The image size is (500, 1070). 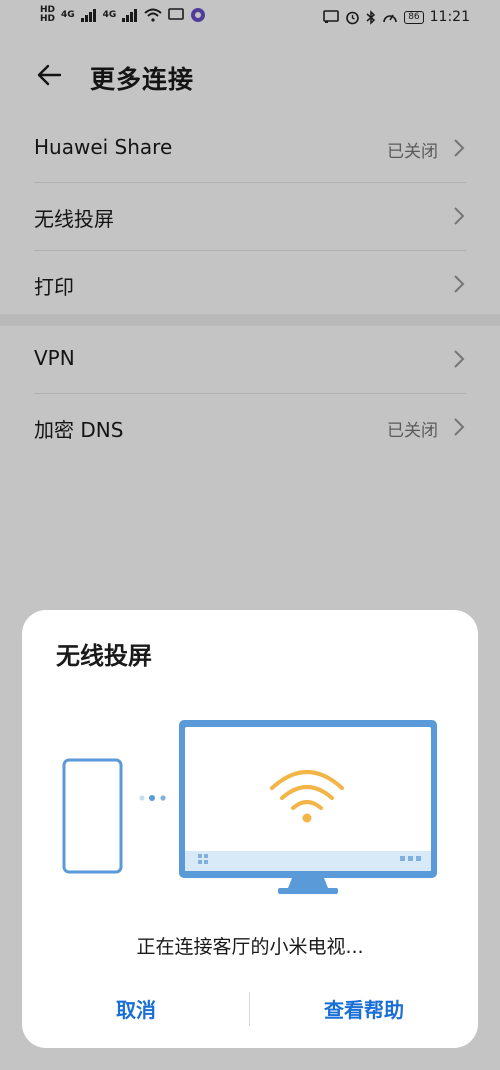 I want to click on phone-to-tv-illustration, so click(x=249, y=807).